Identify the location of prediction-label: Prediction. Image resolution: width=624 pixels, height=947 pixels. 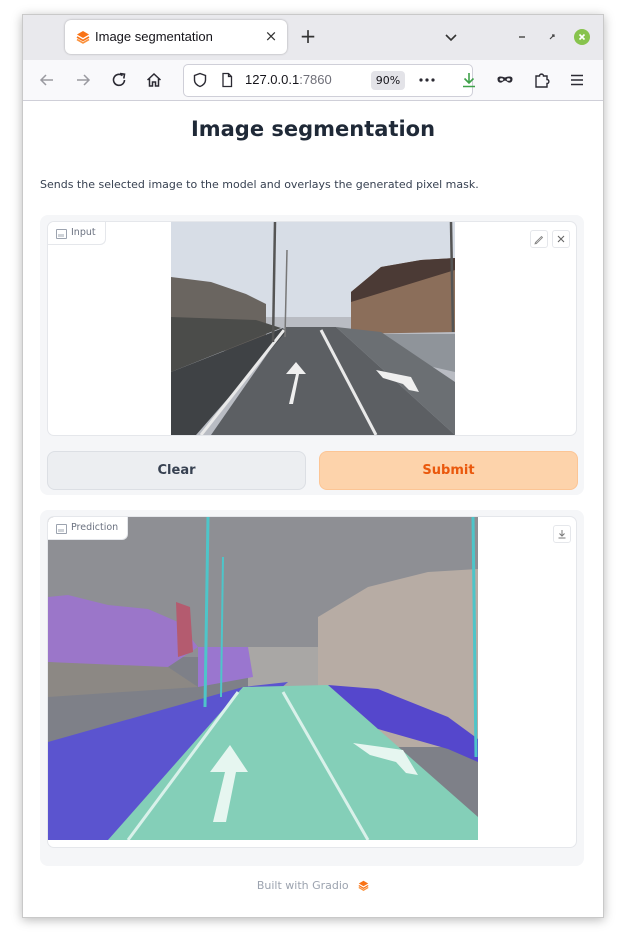
(88, 528).